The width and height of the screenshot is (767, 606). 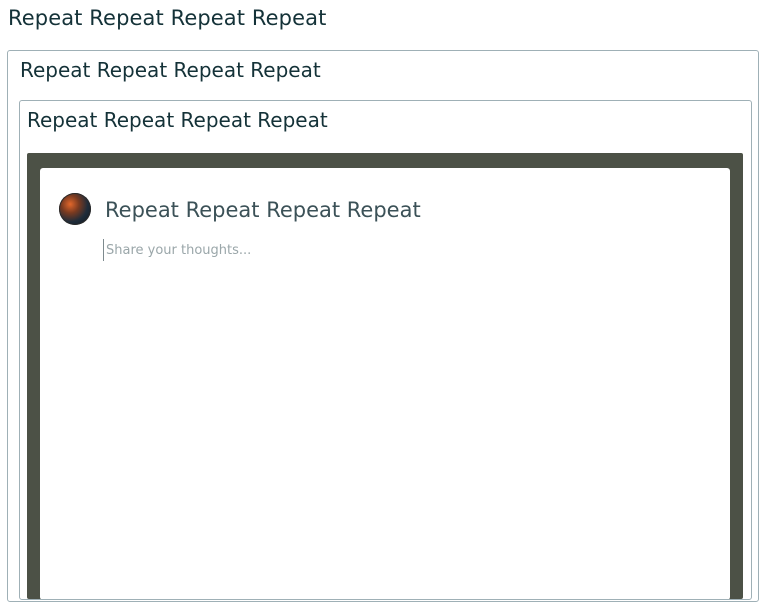 I want to click on composer-author-name: Repeat Repeat Repeat Repeat, so click(x=263, y=210).